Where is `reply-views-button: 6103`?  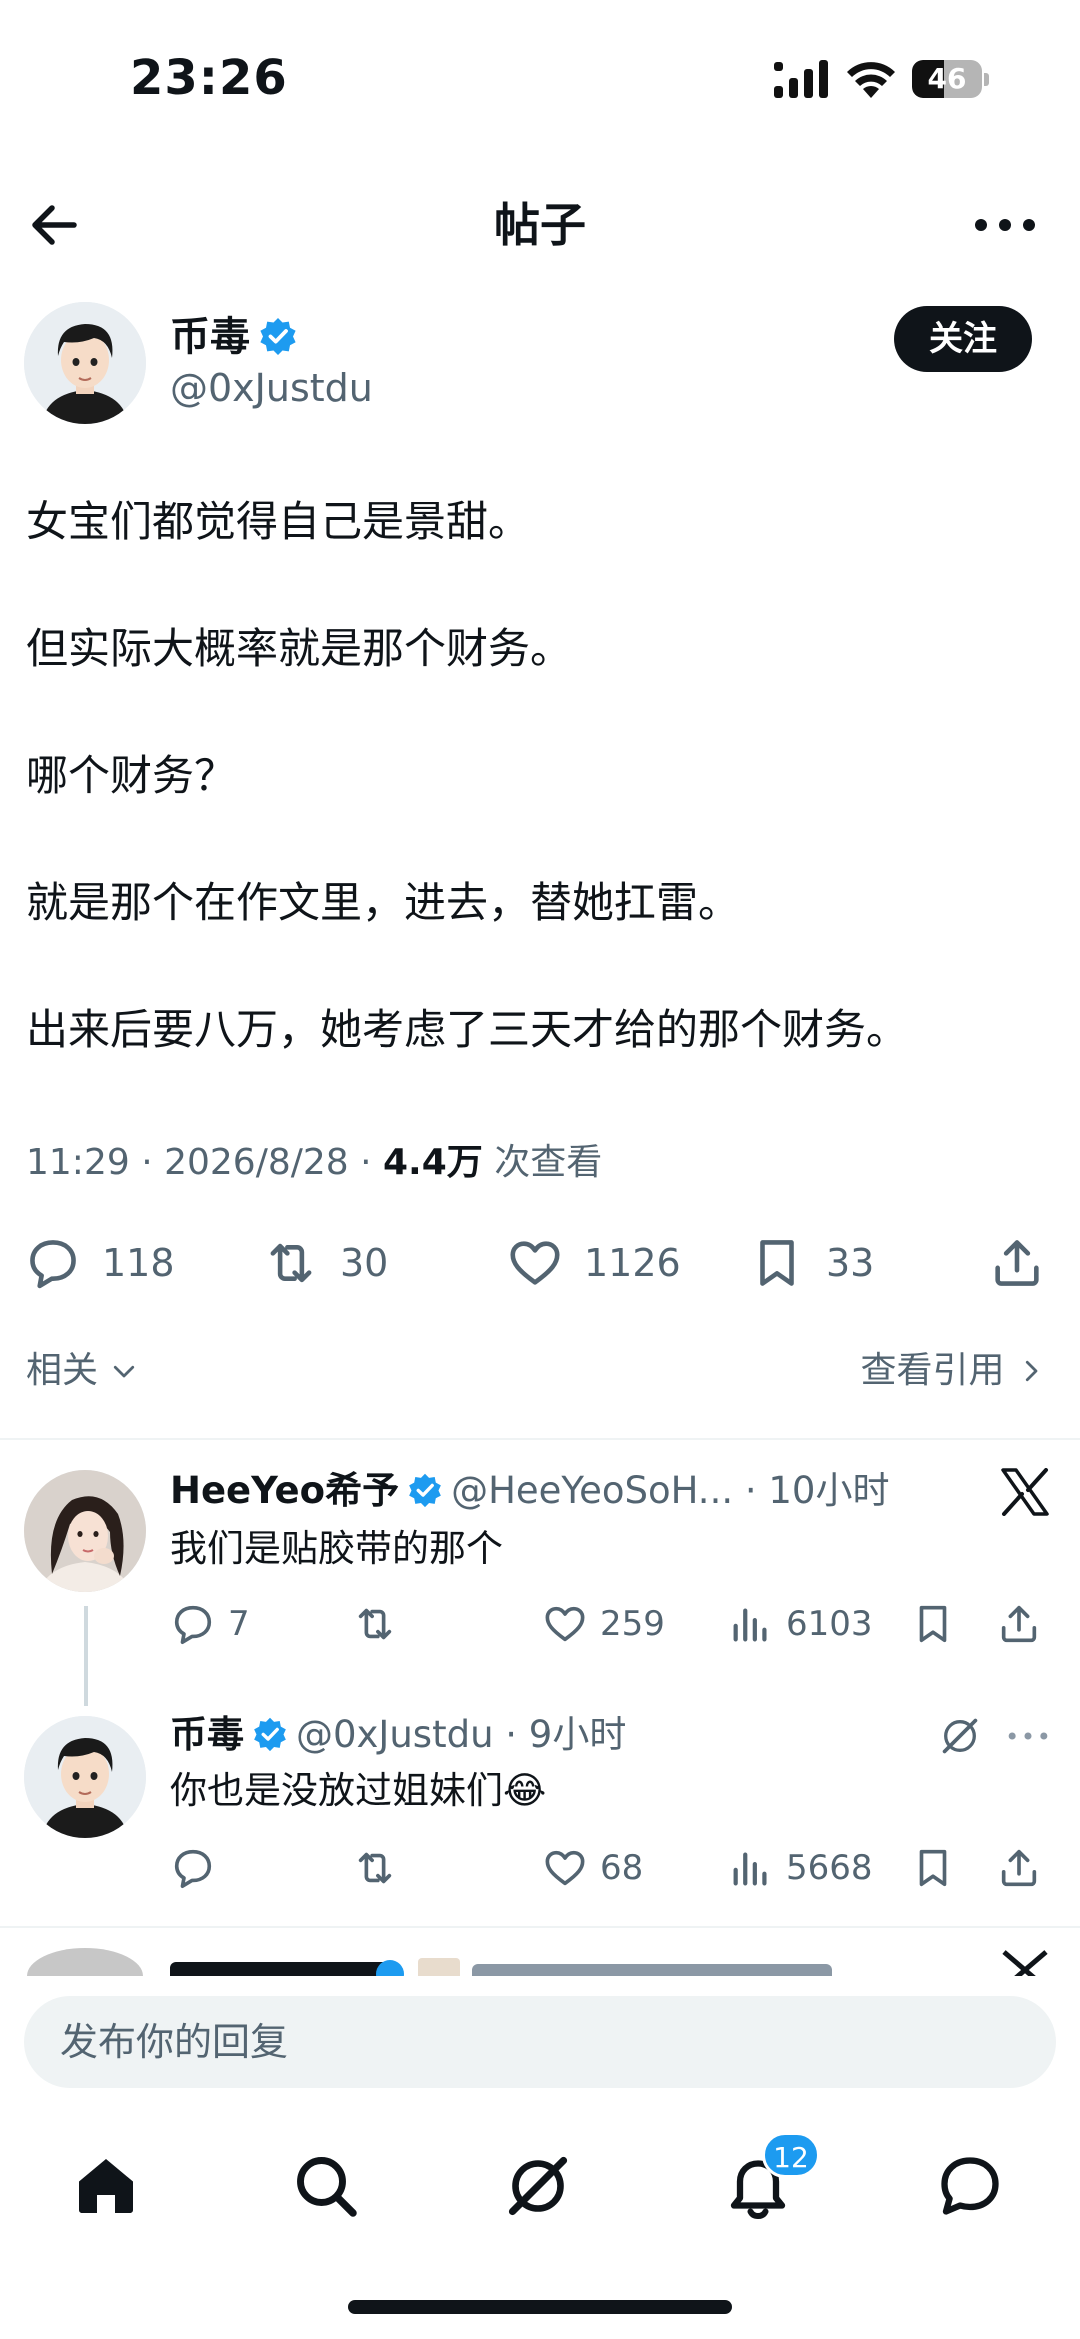
reply-views-button: 6103 is located at coordinates (800, 1624).